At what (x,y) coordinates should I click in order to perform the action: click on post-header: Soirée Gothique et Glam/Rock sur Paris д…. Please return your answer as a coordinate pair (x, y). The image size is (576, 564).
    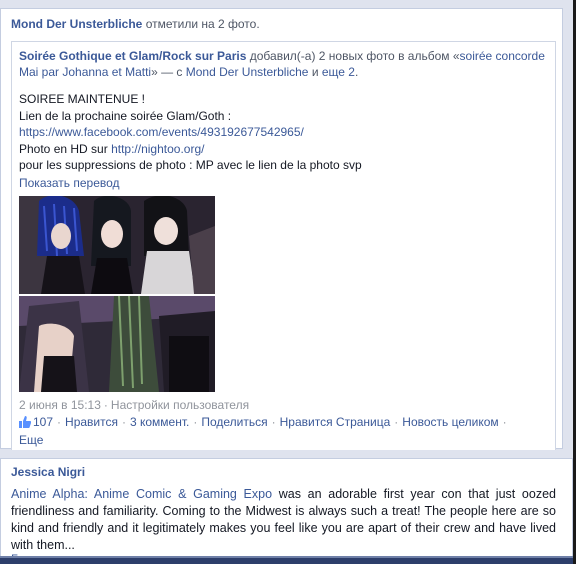
    Looking at the image, I should click on (284, 64).